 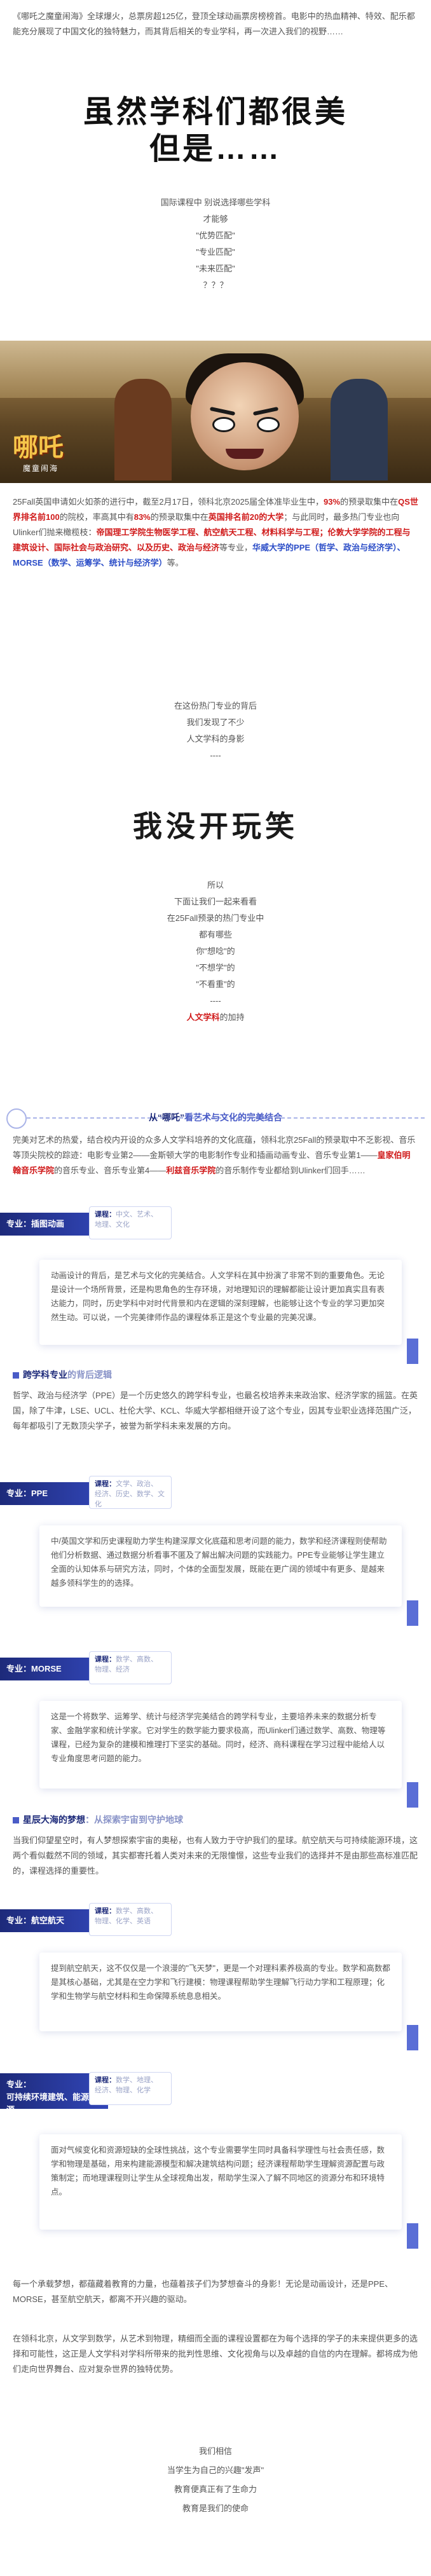 I want to click on section-header-arts: 从“哪吒”看艺术与文化的完美结合, so click(x=215, y=1120).